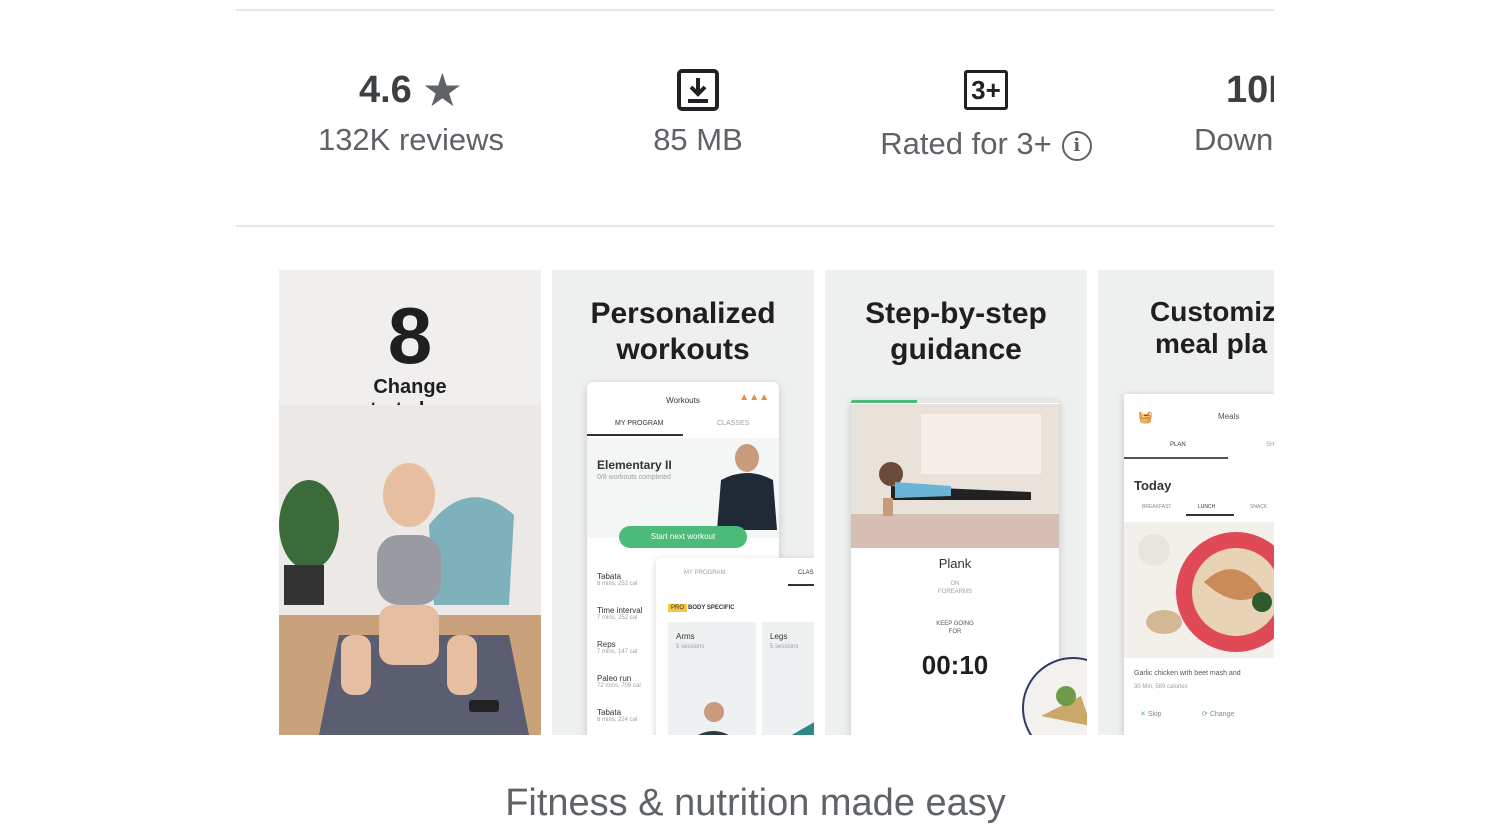 This screenshot has width=1511, height=837. What do you see at coordinates (956, 331) in the screenshot?
I see `screenshot-title: Step-by-step guidance` at bounding box center [956, 331].